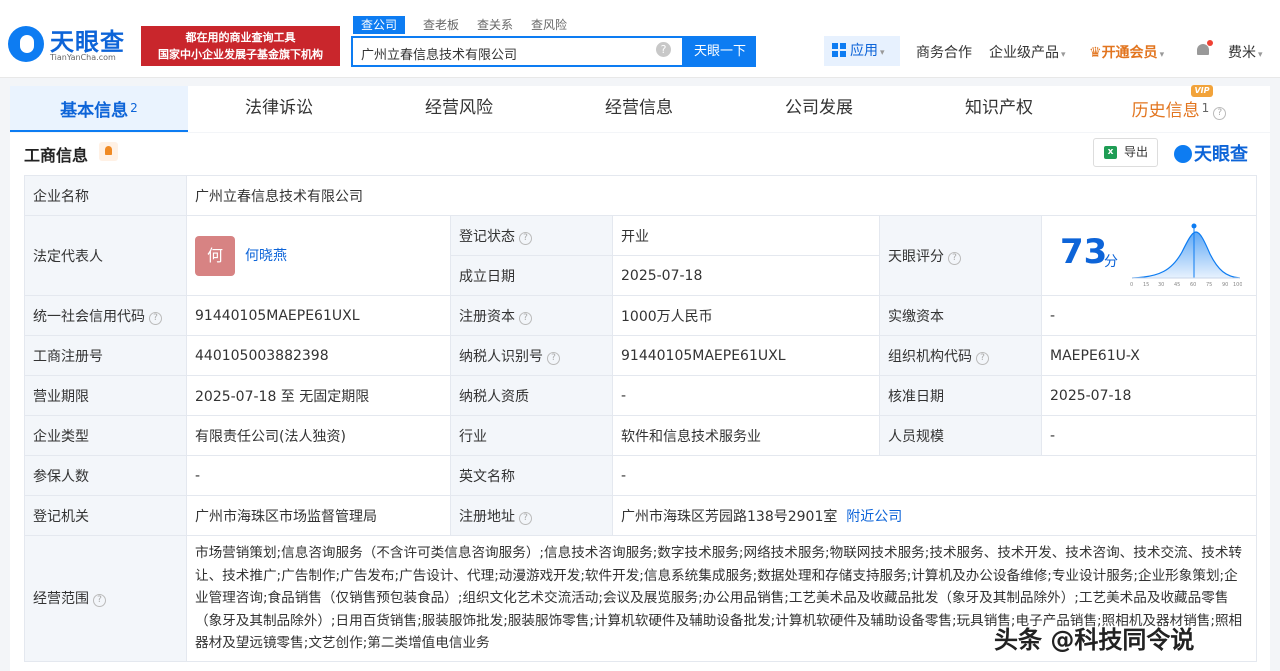 The height and width of the screenshot is (671, 1280). What do you see at coordinates (240, 54) in the screenshot?
I see `banner-line-2: 国家中小企业发展子基金旗下机构` at bounding box center [240, 54].